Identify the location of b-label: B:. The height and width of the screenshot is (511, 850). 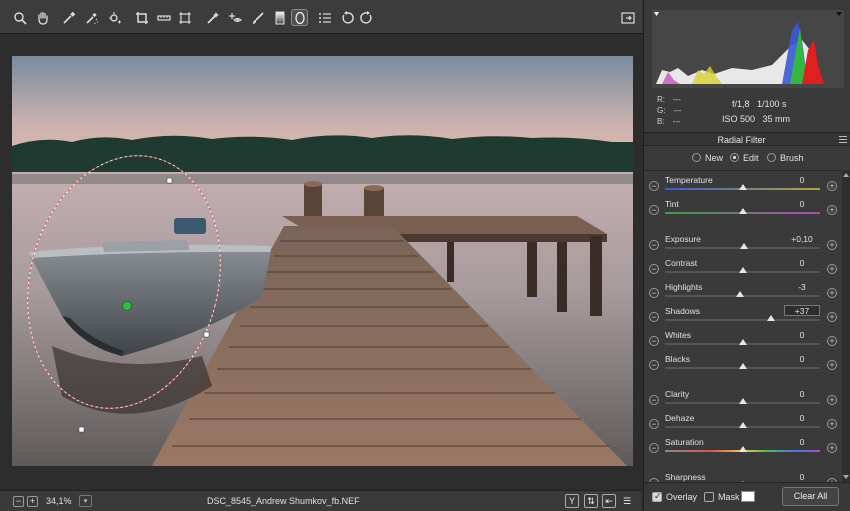
(661, 121).